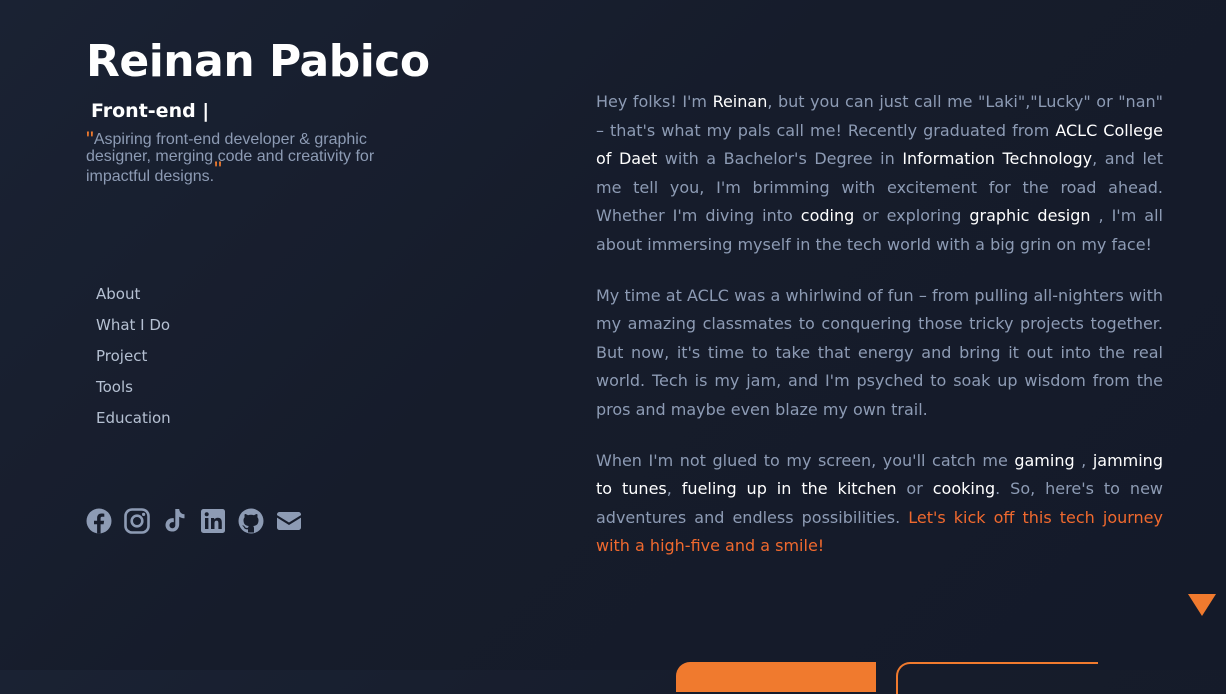 The width and height of the screenshot is (1226, 694). Describe the element at coordinates (827, 216) in the screenshot. I see `highlight-coding: coding` at that location.